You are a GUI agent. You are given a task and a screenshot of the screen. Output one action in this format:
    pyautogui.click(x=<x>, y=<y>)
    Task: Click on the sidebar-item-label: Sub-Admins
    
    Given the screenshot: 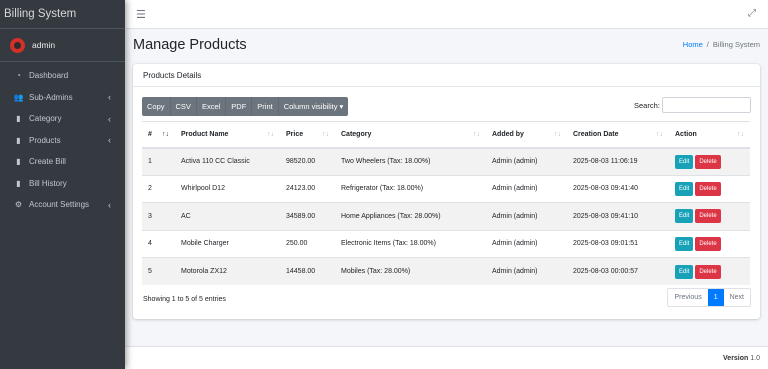 What is the action you would take?
    pyautogui.click(x=51, y=97)
    